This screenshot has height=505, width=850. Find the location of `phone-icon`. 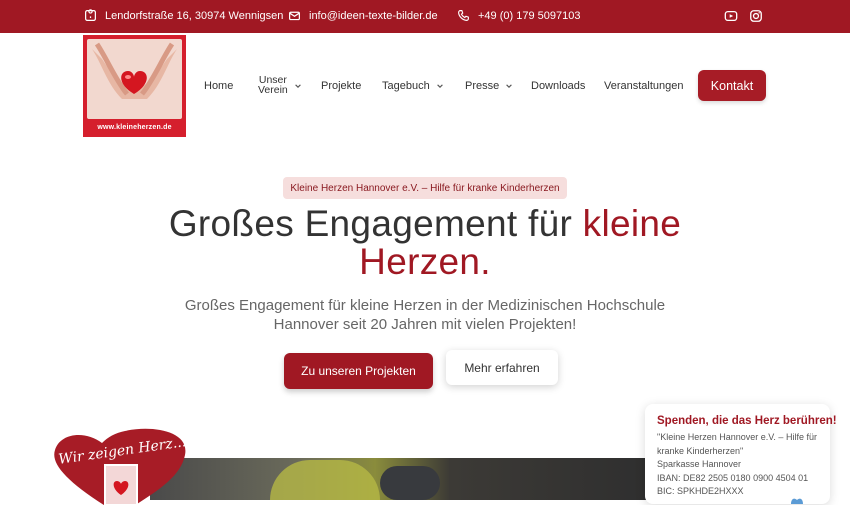

phone-icon is located at coordinates (463, 15).